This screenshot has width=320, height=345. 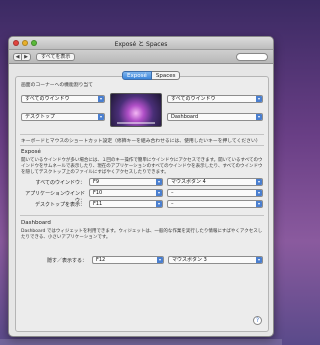 I want to click on show-desktop-key-value: F11, so click(x=98, y=204).